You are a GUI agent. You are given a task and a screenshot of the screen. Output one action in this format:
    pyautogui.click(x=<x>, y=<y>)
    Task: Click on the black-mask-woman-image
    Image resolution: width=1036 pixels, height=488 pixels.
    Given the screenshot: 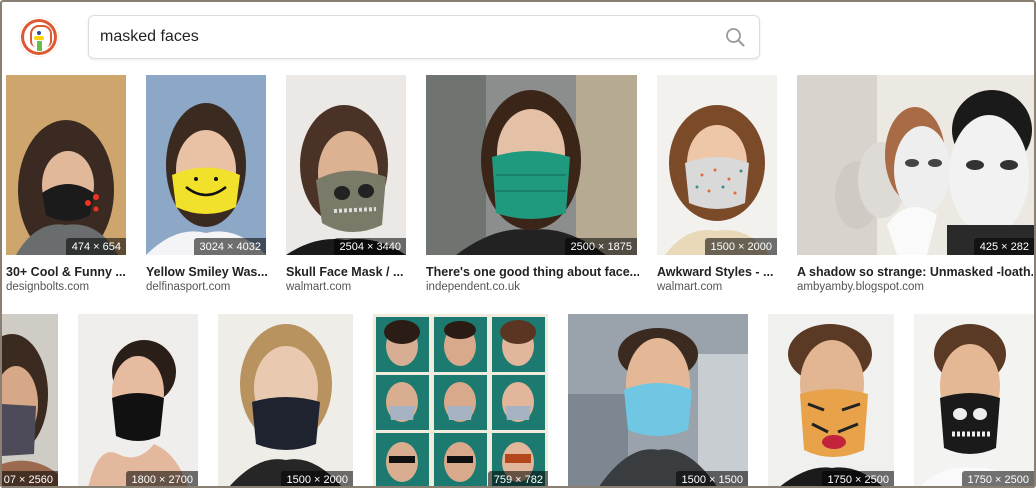 What is the action you would take?
    pyautogui.click(x=138, y=401)
    